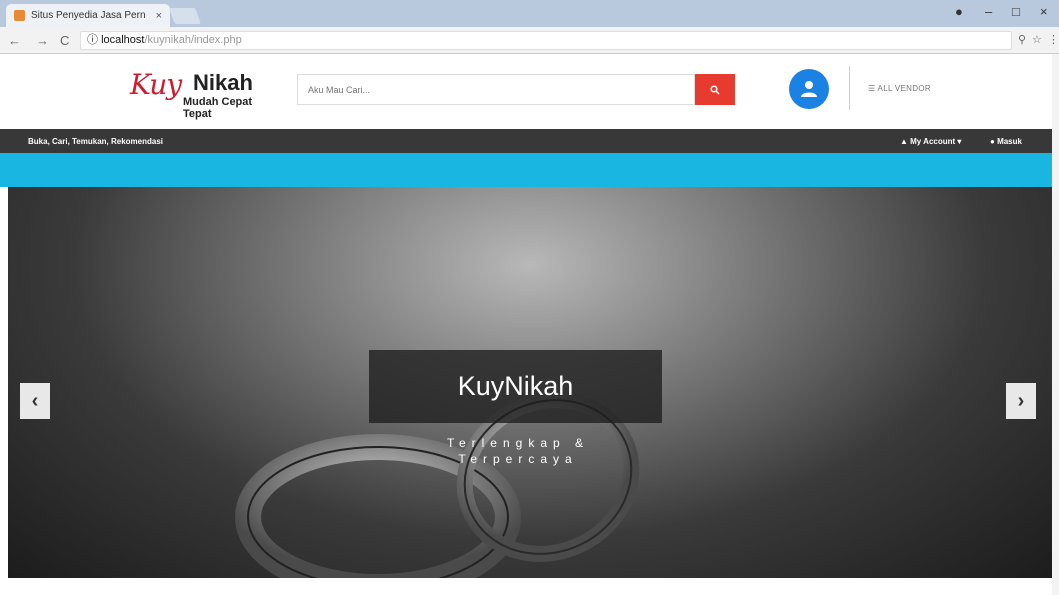 The height and width of the screenshot is (595, 1059). Describe the element at coordinates (899, 88) in the screenshot. I see `all-vendor-link: ☰ ALL VENDOR` at that location.